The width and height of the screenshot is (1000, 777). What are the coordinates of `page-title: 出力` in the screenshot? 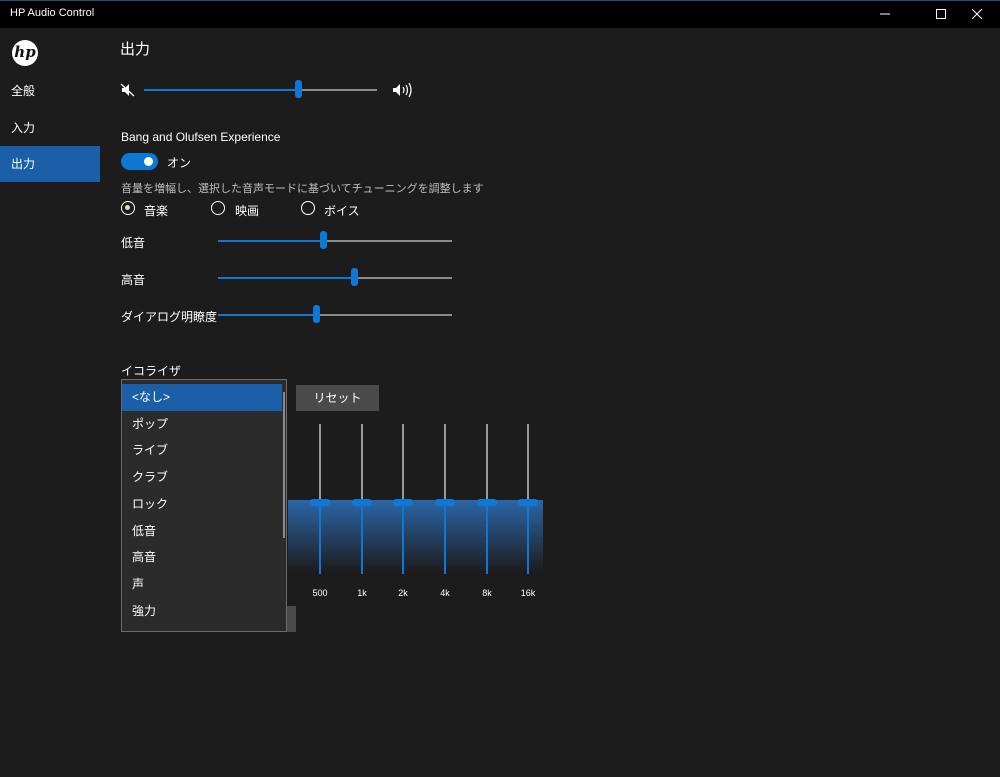 It's located at (135, 49).